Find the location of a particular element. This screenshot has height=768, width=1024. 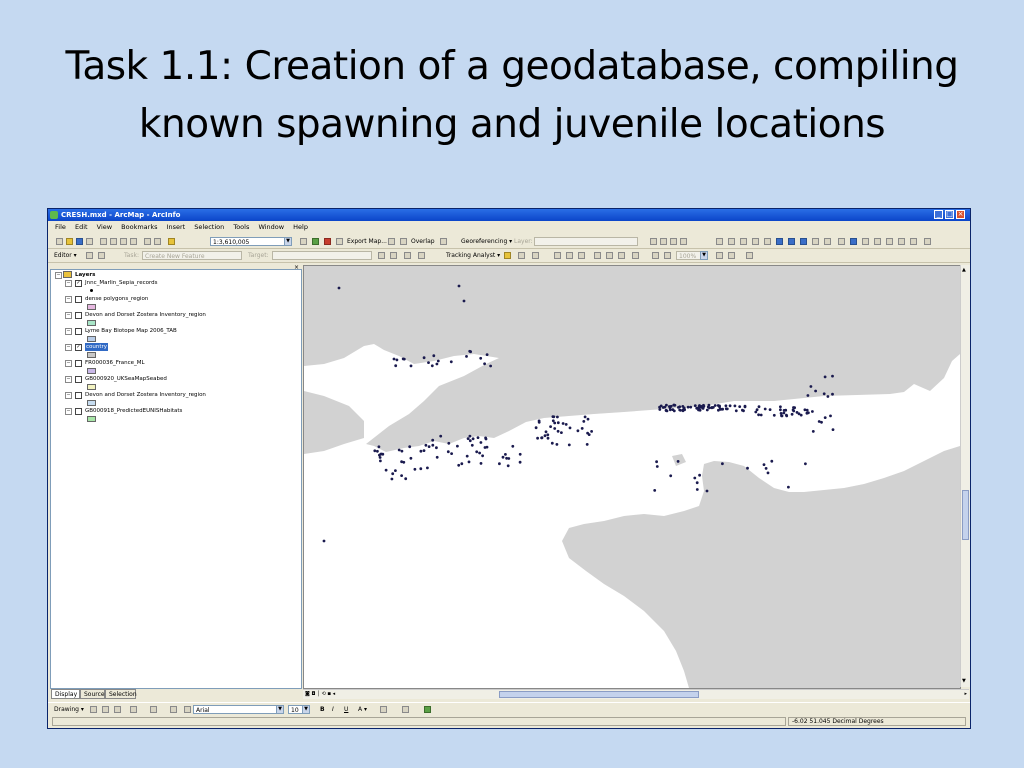

layout-fixed-zoom-out-icon is located at coordinates (609, 255).